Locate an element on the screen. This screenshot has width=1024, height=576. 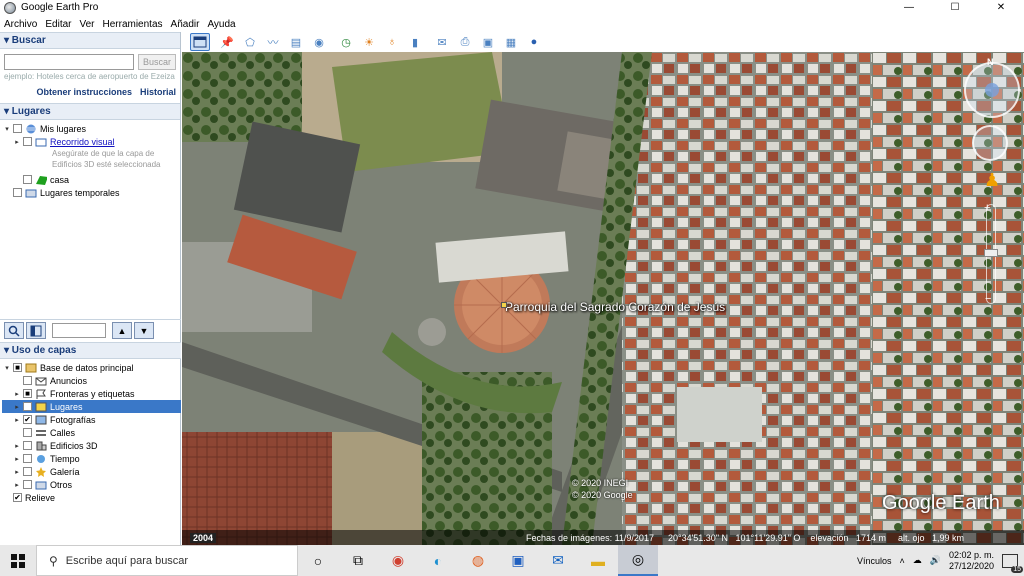
close-button: ✕ is located at coordinates (1001, 7).